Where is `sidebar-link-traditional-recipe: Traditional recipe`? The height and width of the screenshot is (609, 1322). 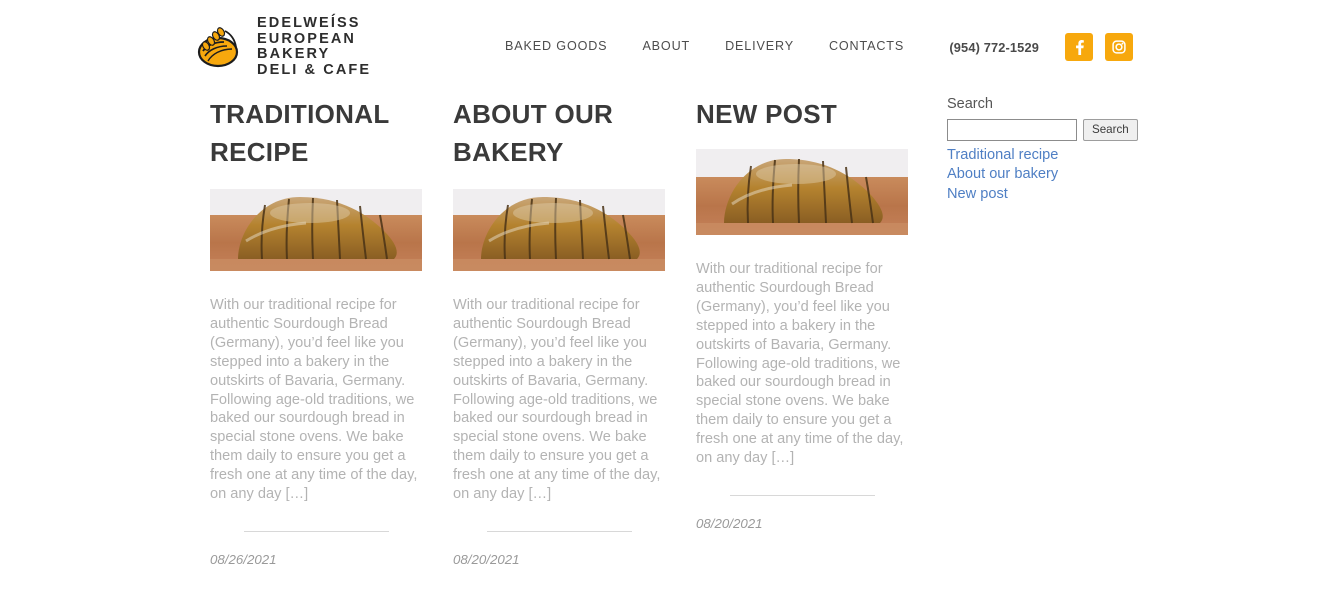 sidebar-link-traditional-recipe: Traditional recipe is located at coordinates (1002, 155).